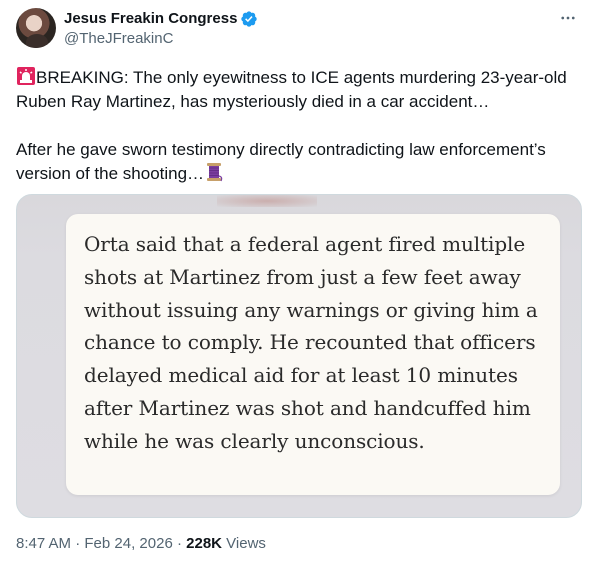  I want to click on author-name-row: Jesus Freakin Congress, so click(161, 19).